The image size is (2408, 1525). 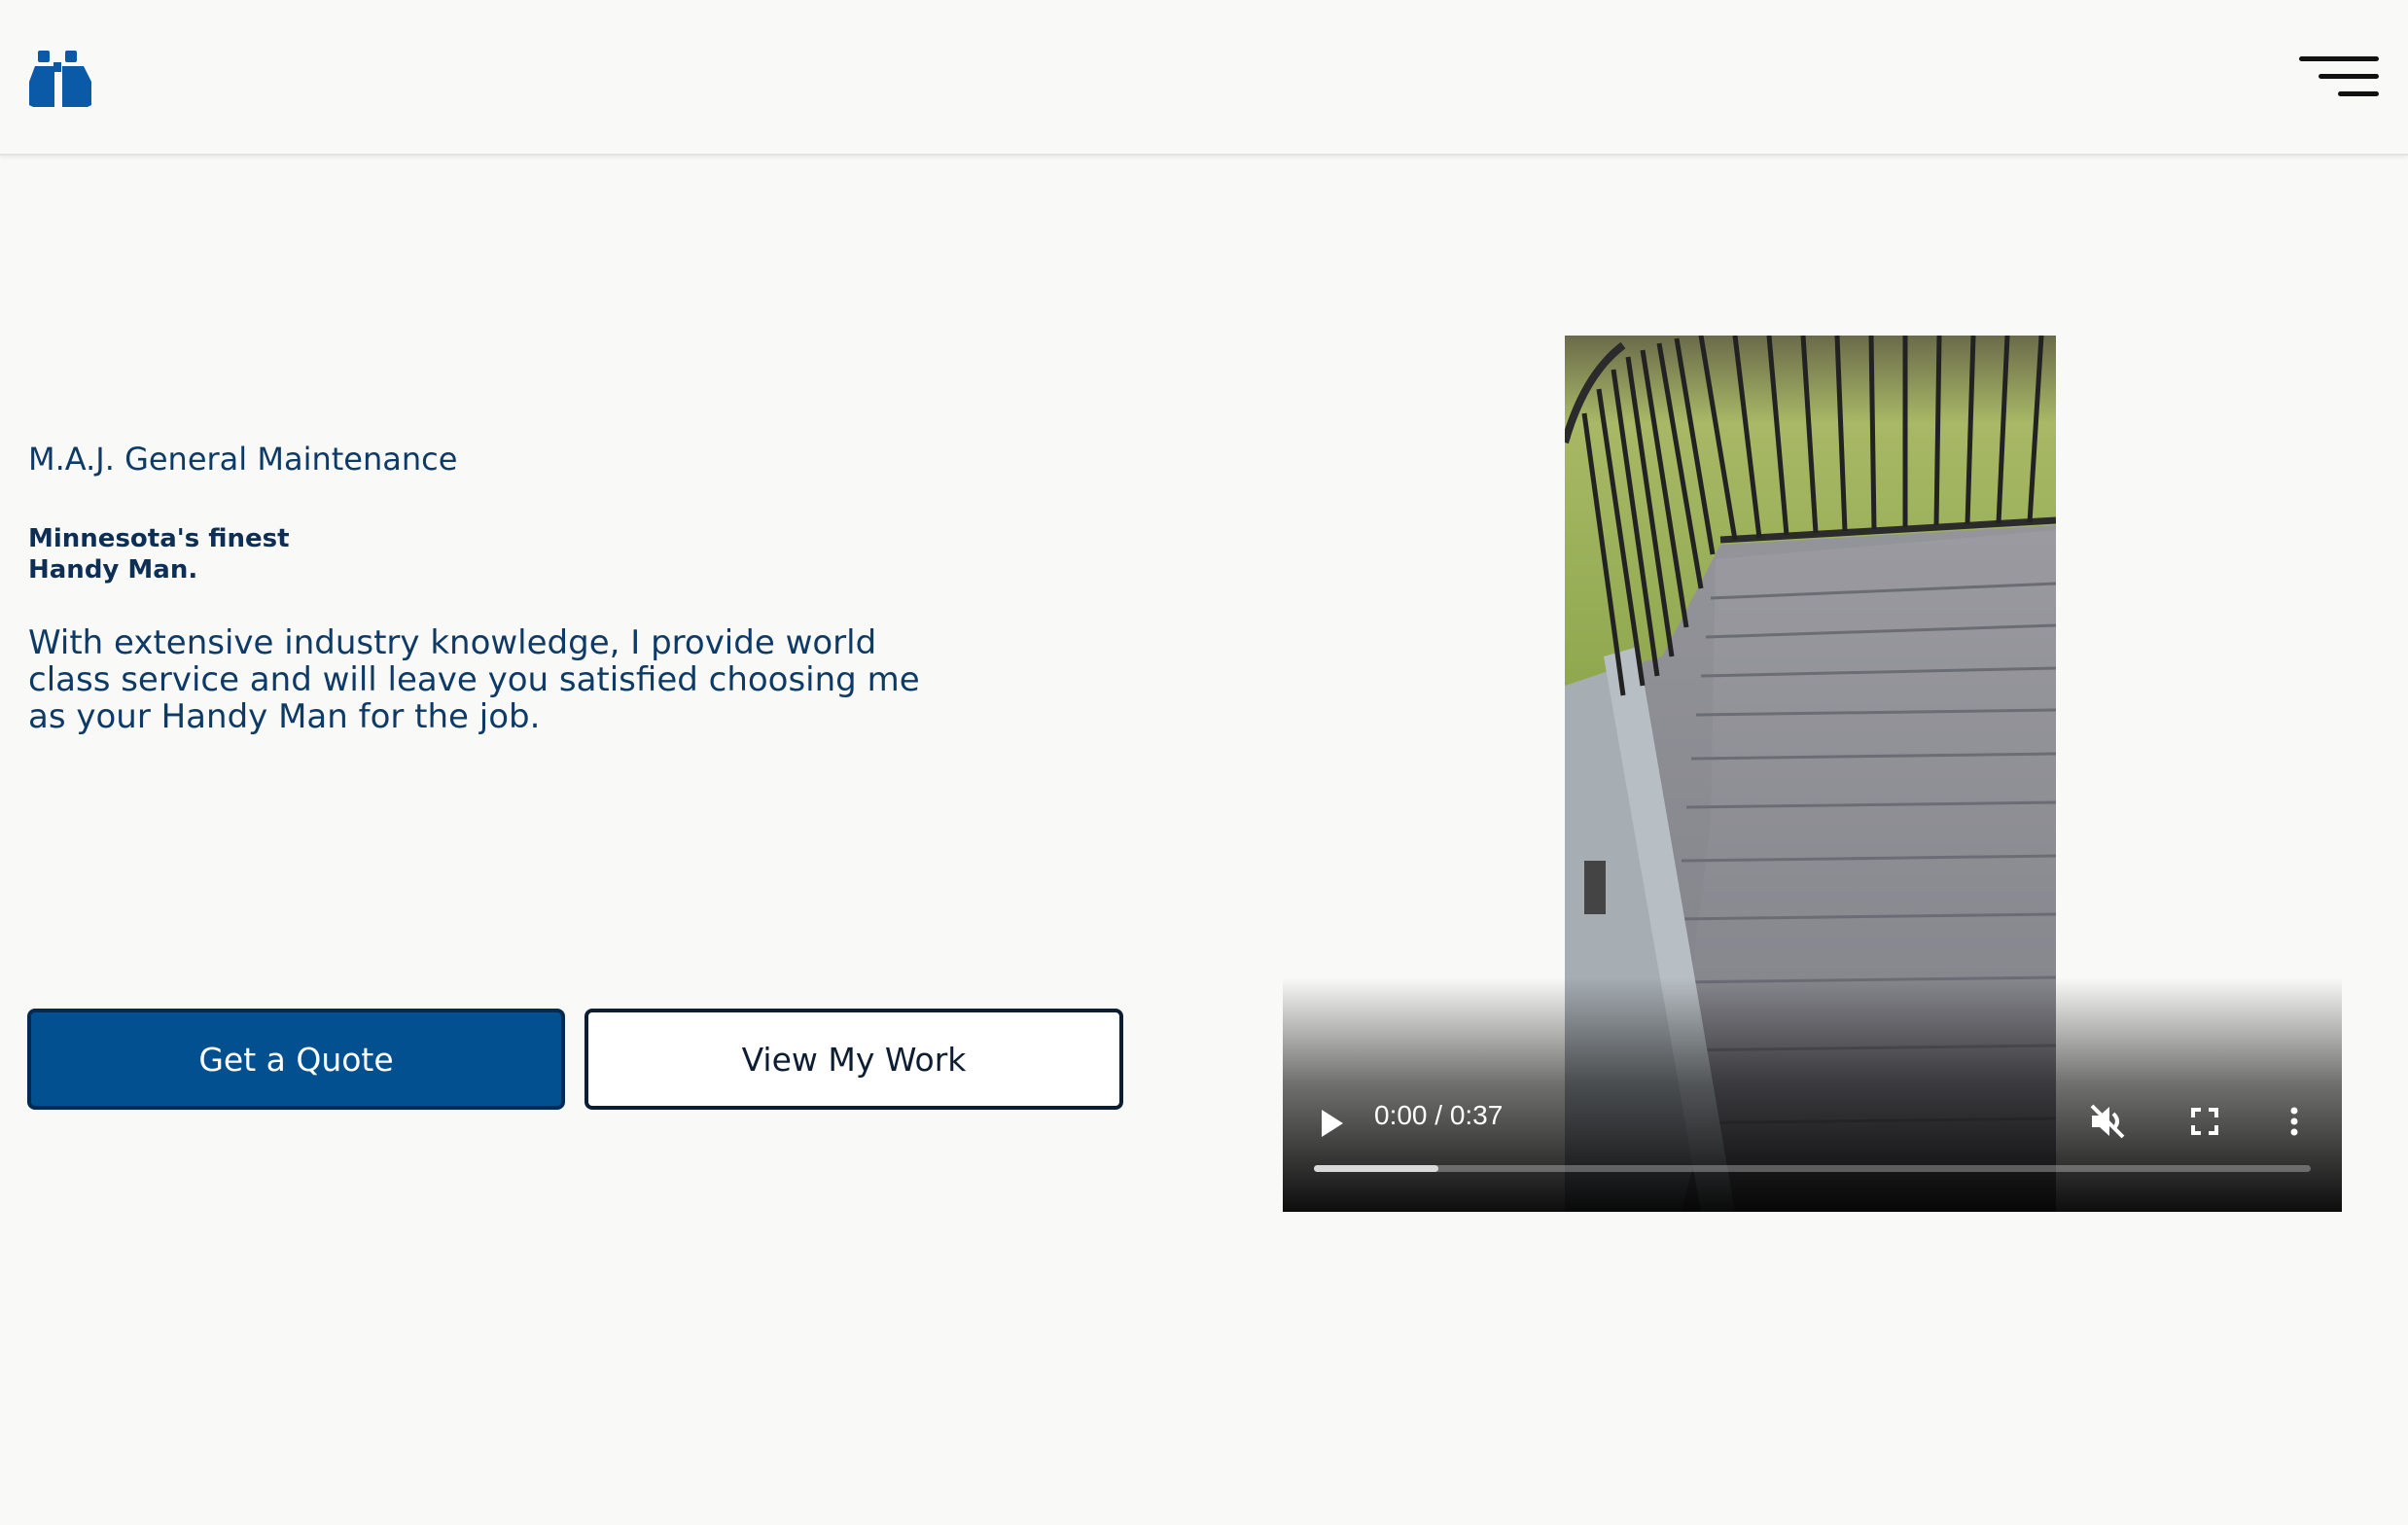 What do you see at coordinates (2205, 1121) in the screenshot?
I see `fullscreen-icon` at bounding box center [2205, 1121].